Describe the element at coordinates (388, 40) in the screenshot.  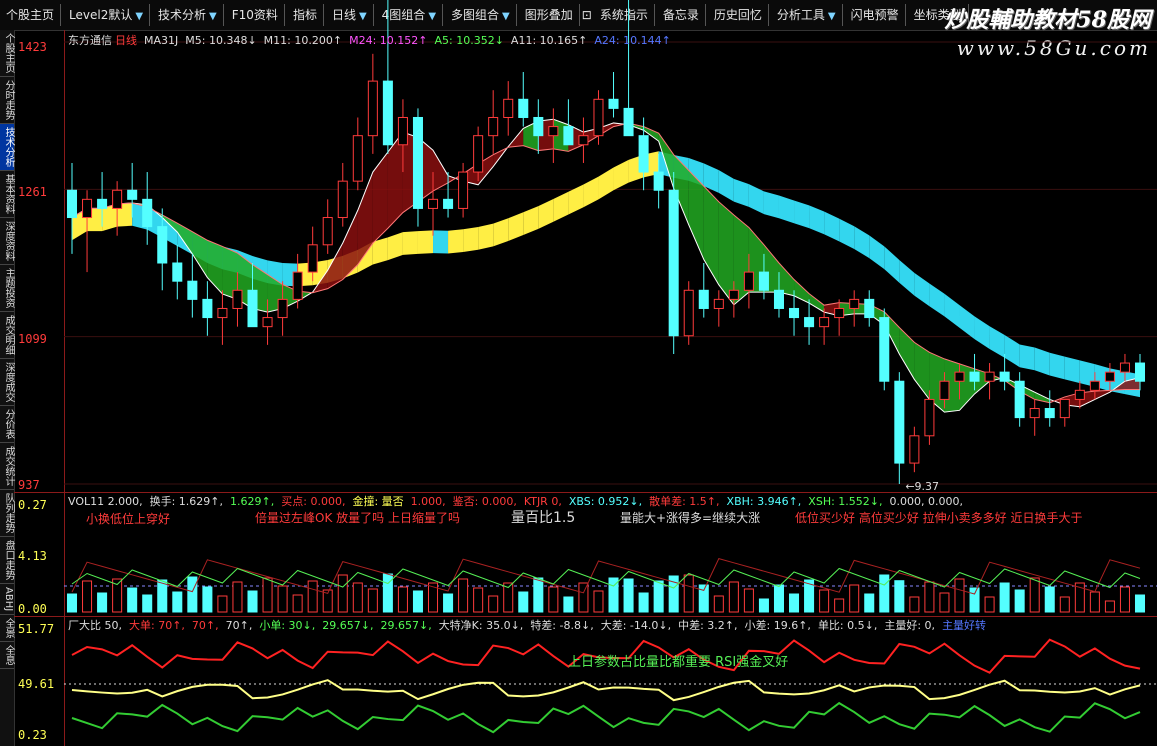
I see `header-field: M24: 10.152↑` at that location.